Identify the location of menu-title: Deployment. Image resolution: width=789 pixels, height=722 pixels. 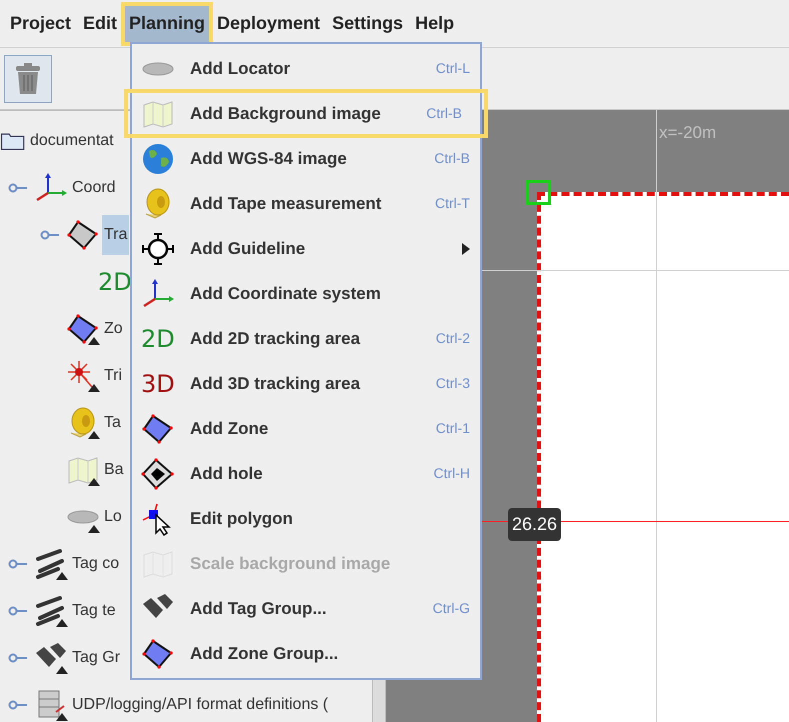
(268, 24).